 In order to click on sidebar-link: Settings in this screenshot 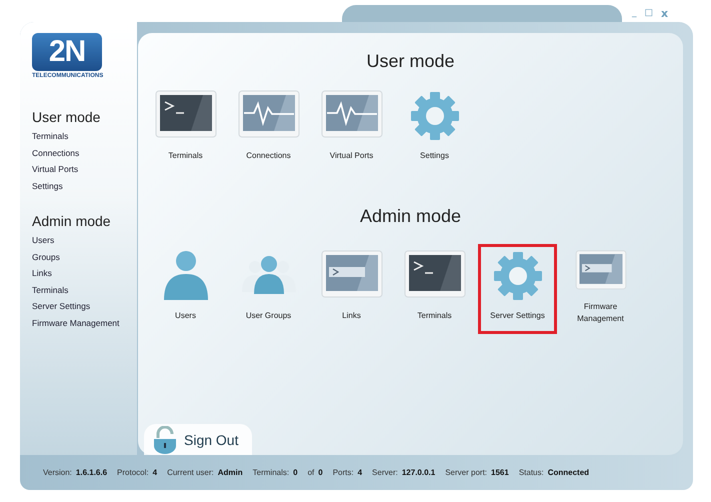, I will do `click(84, 186)`.